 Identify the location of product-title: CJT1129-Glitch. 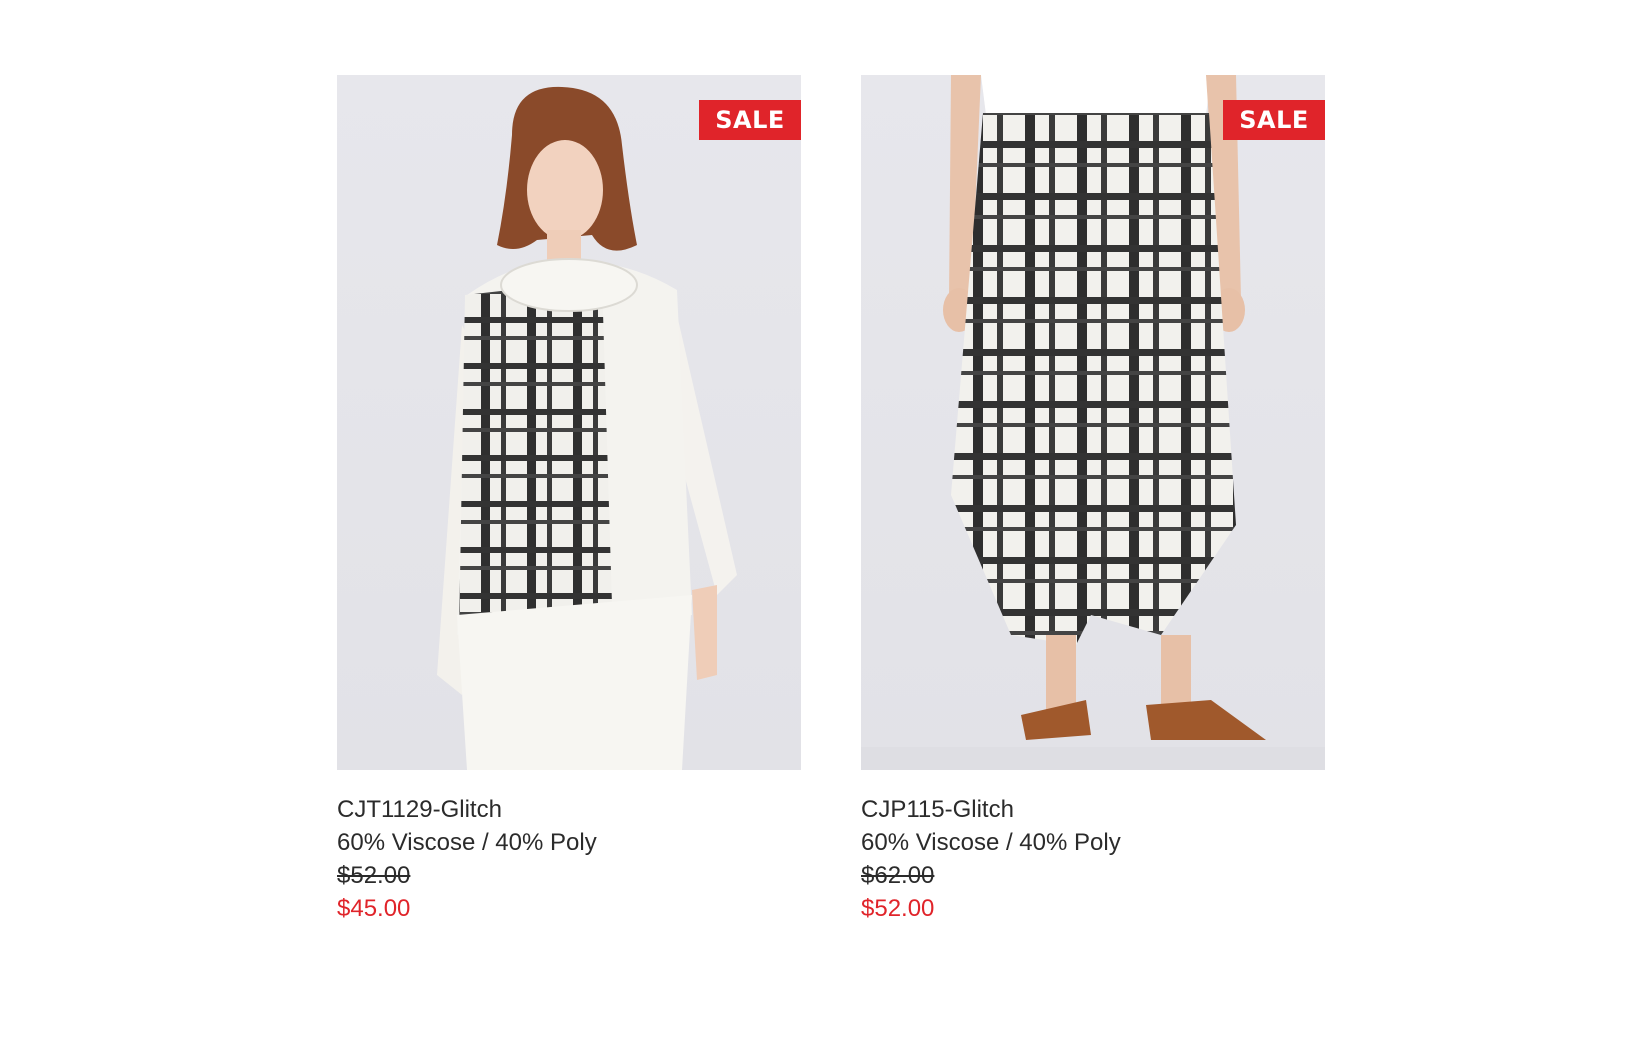
(569, 809).